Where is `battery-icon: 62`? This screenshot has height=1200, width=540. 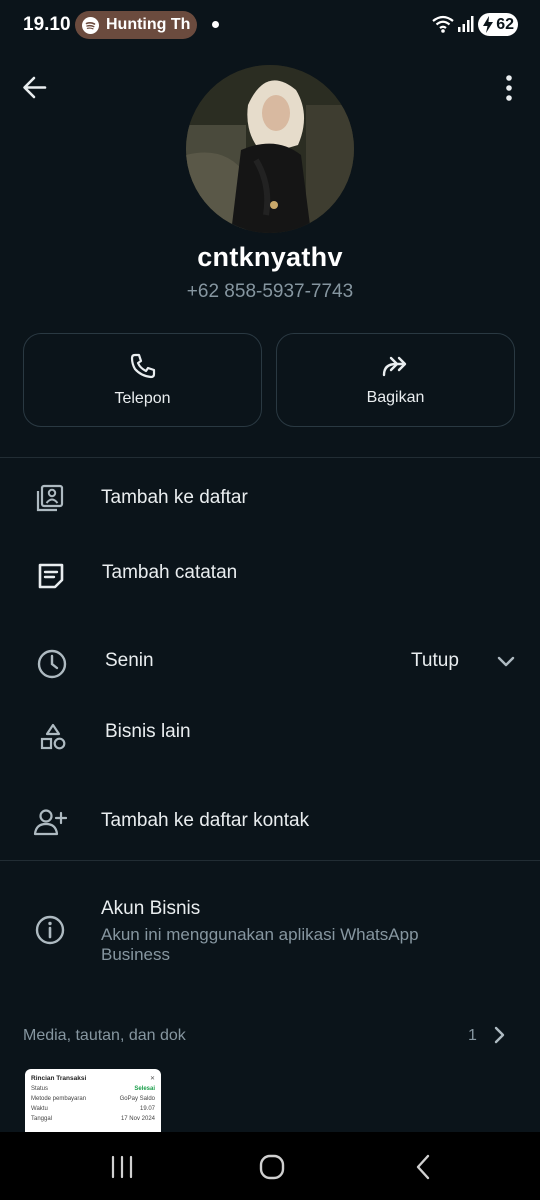 battery-icon: 62 is located at coordinates (498, 24).